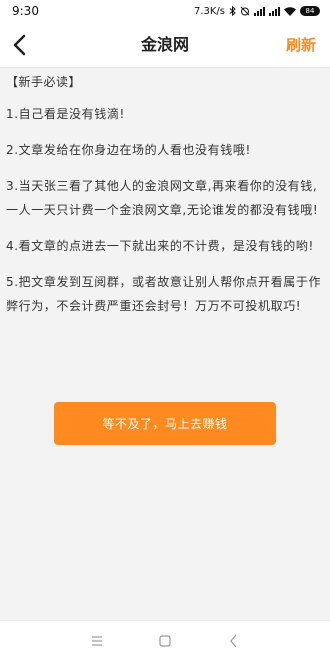 This screenshot has width=330, height=660. What do you see at coordinates (160, 246) in the screenshot?
I see `rule-item: 4.看文章的点进去一下就出来的不计费，是没有钱的哟!` at bounding box center [160, 246].